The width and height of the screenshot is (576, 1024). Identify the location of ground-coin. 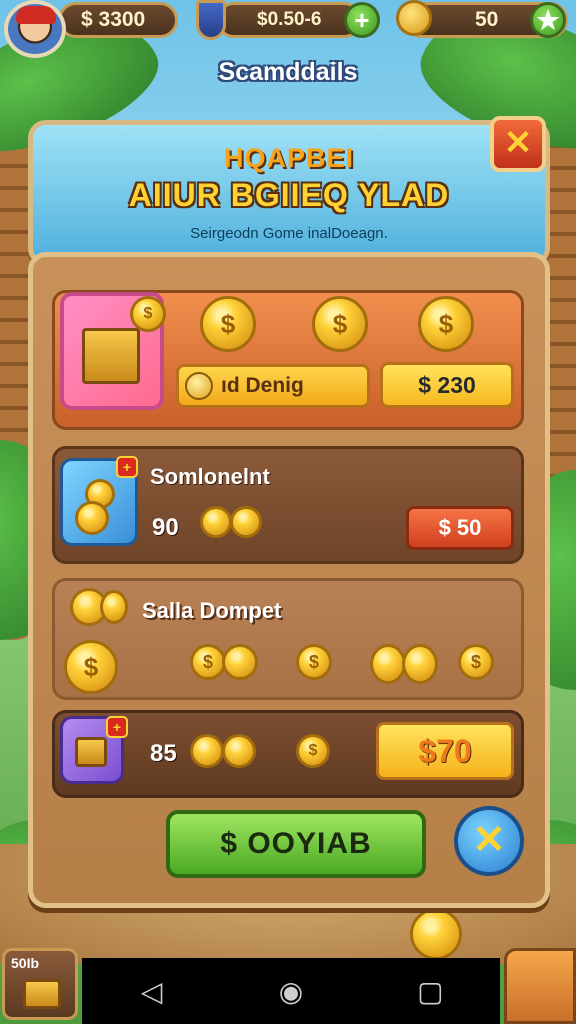
(436, 934).